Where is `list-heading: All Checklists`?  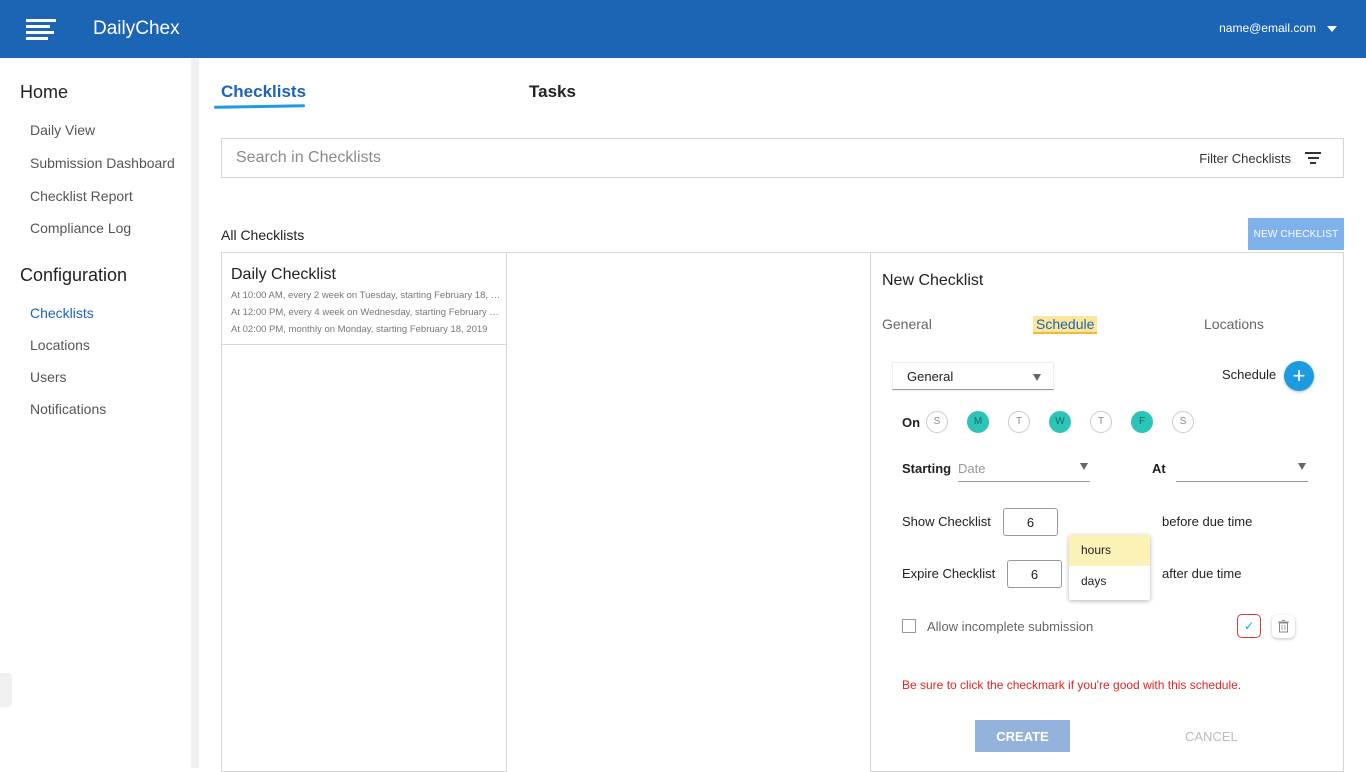 list-heading: All Checklists is located at coordinates (263, 235).